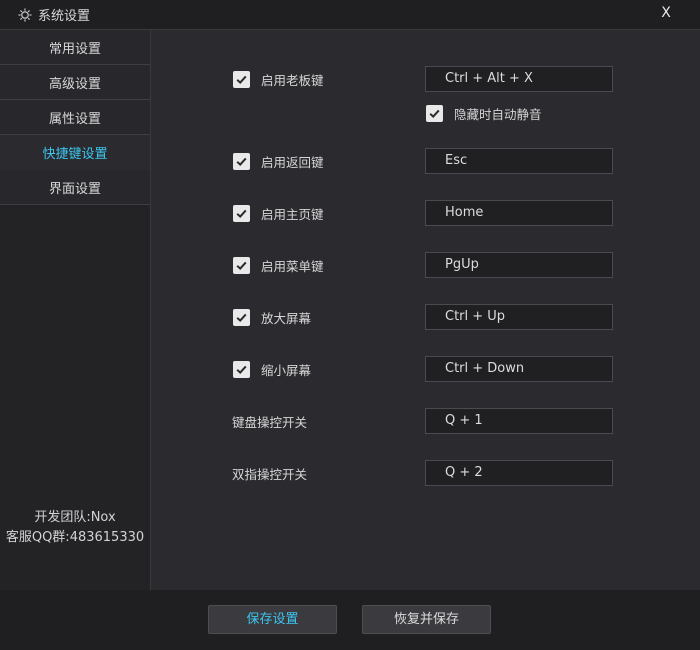 The height and width of the screenshot is (650, 700). I want to click on home-key-checkbox, so click(241, 213).